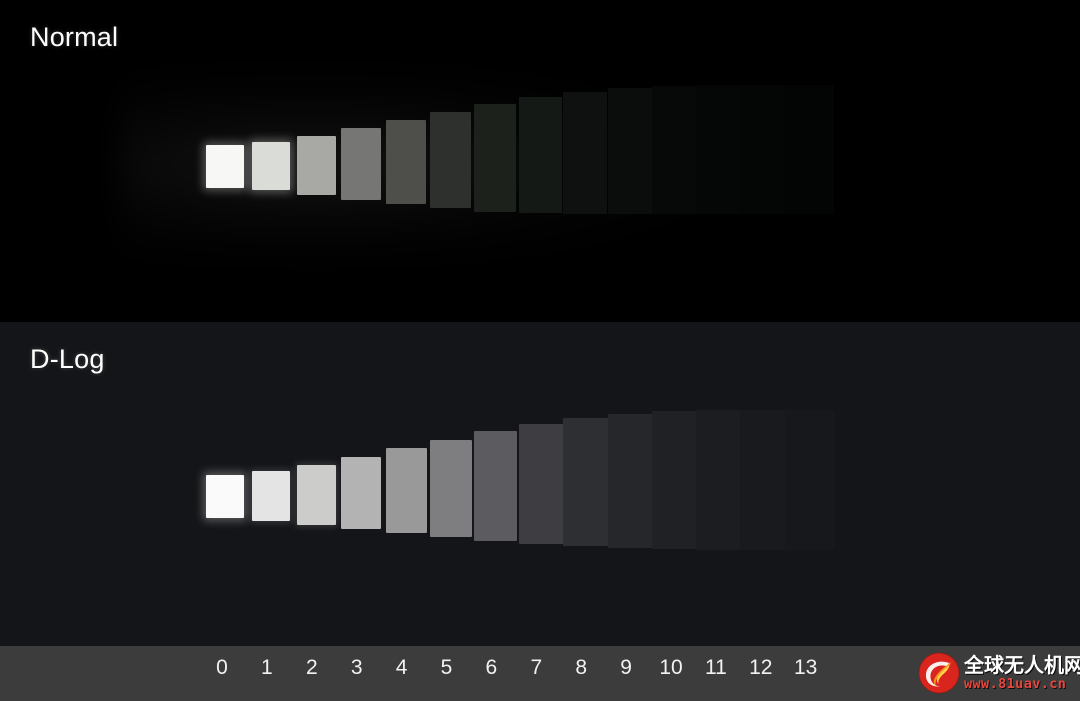  What do you see at coordinates (311, 667) in the screenshot?
I see `scale-label-2: 2` at bounding box center [311, 667].